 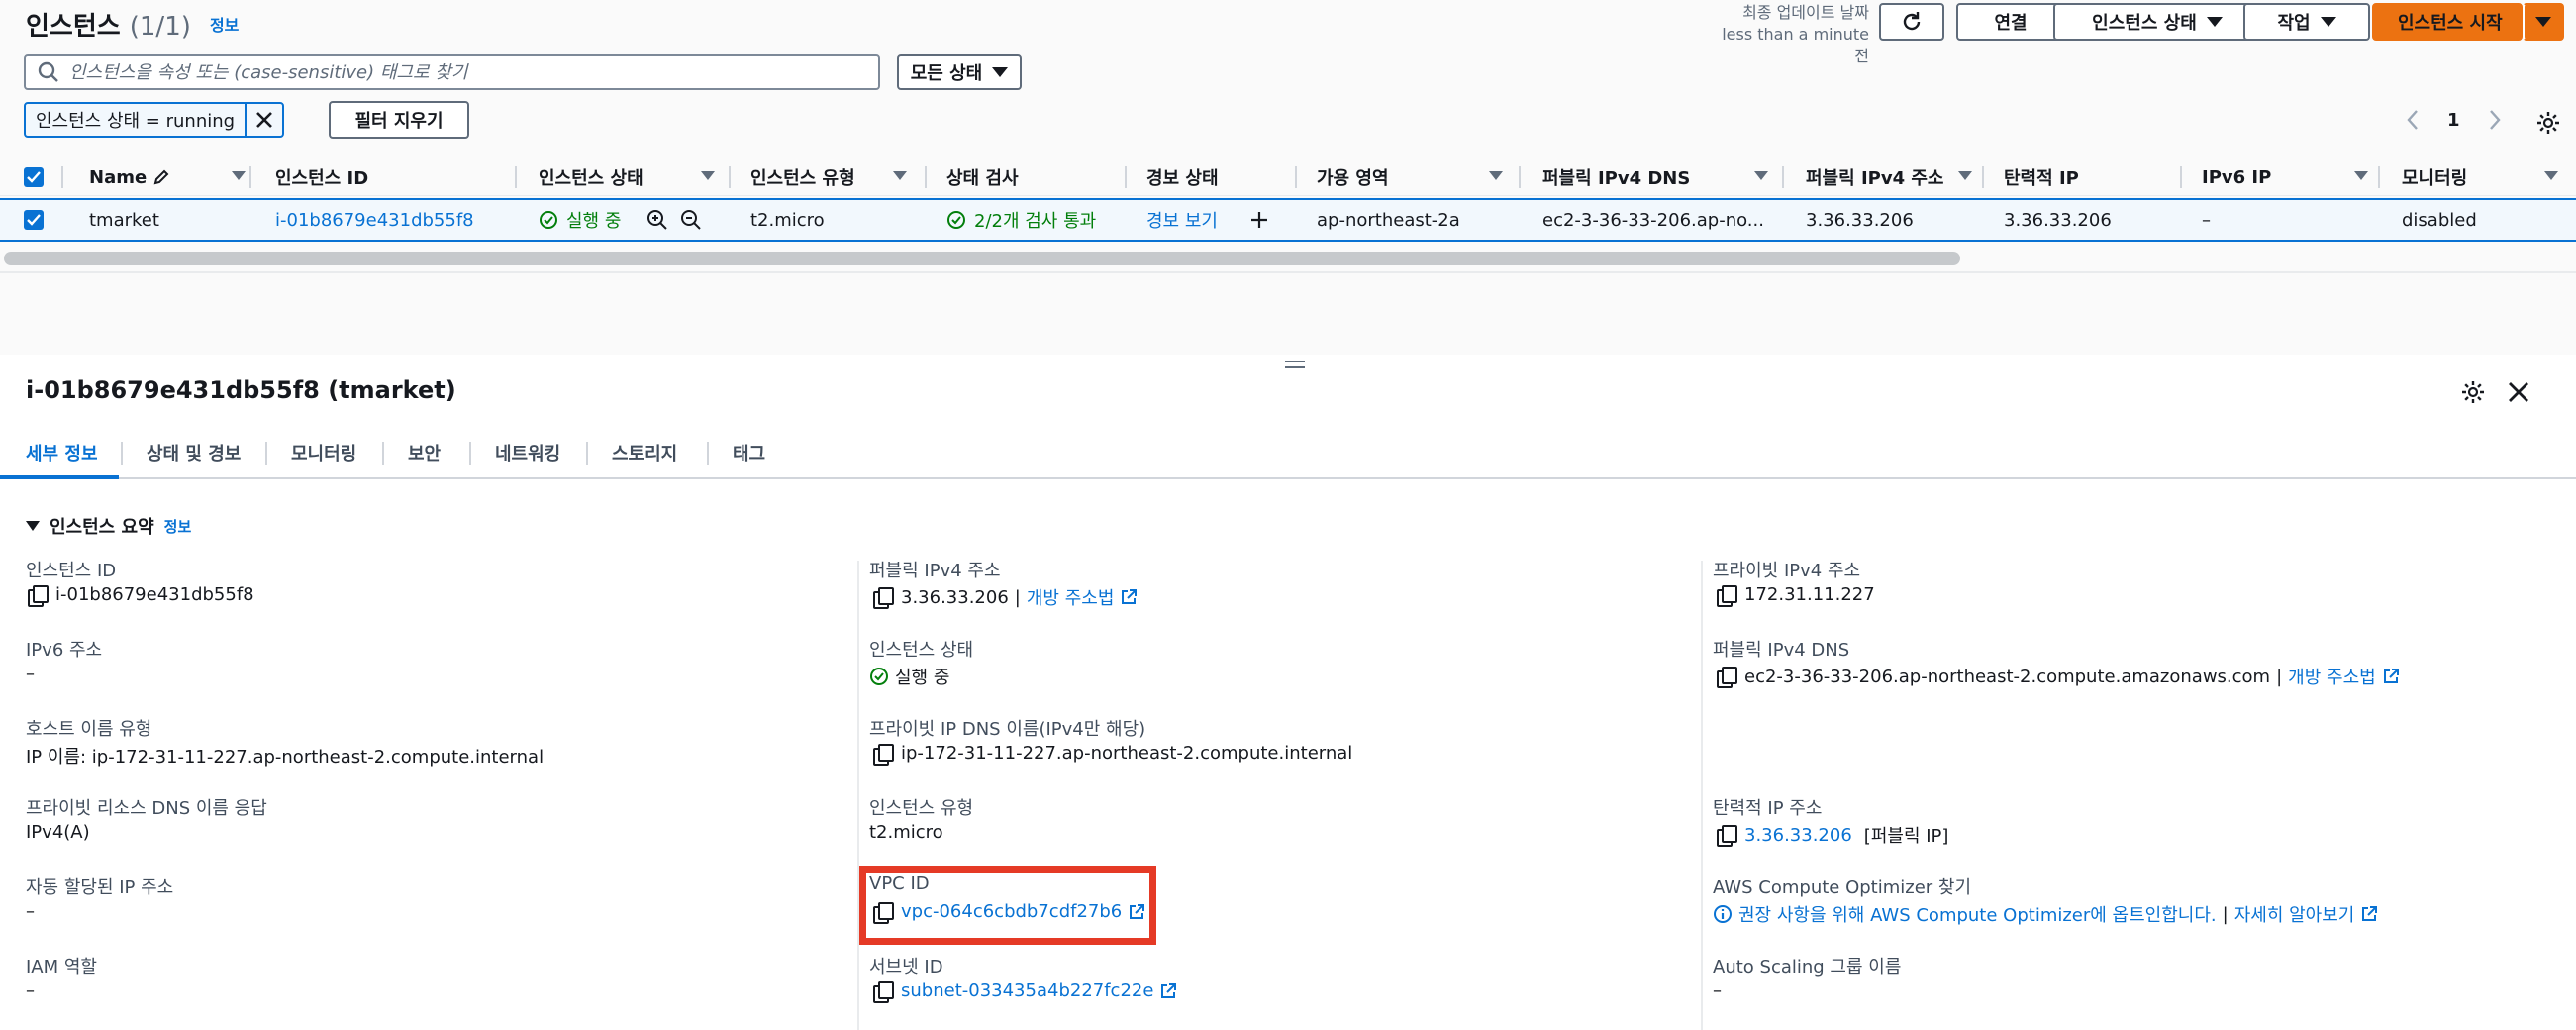 I want to click on section-header: 인스턴스 요약 정보, so click(x=109, y=526).